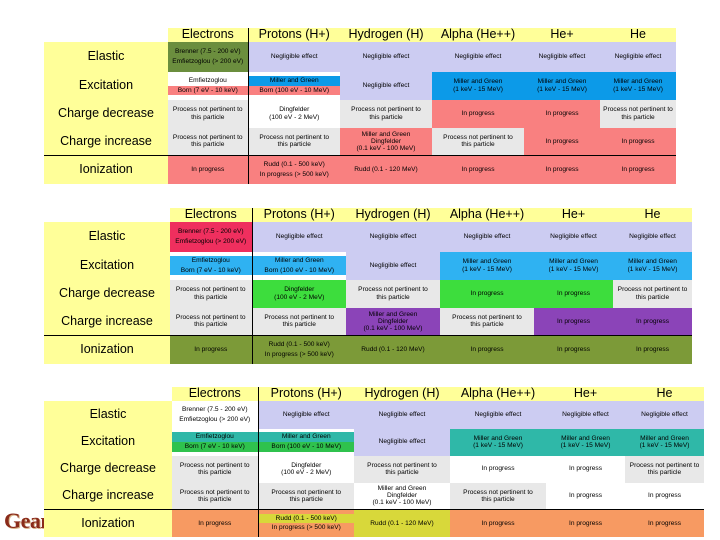  Describe the element at coordinates (498, 394) in the screenshot. I see `column-header-alpha: Alpha (He++)` at that location.